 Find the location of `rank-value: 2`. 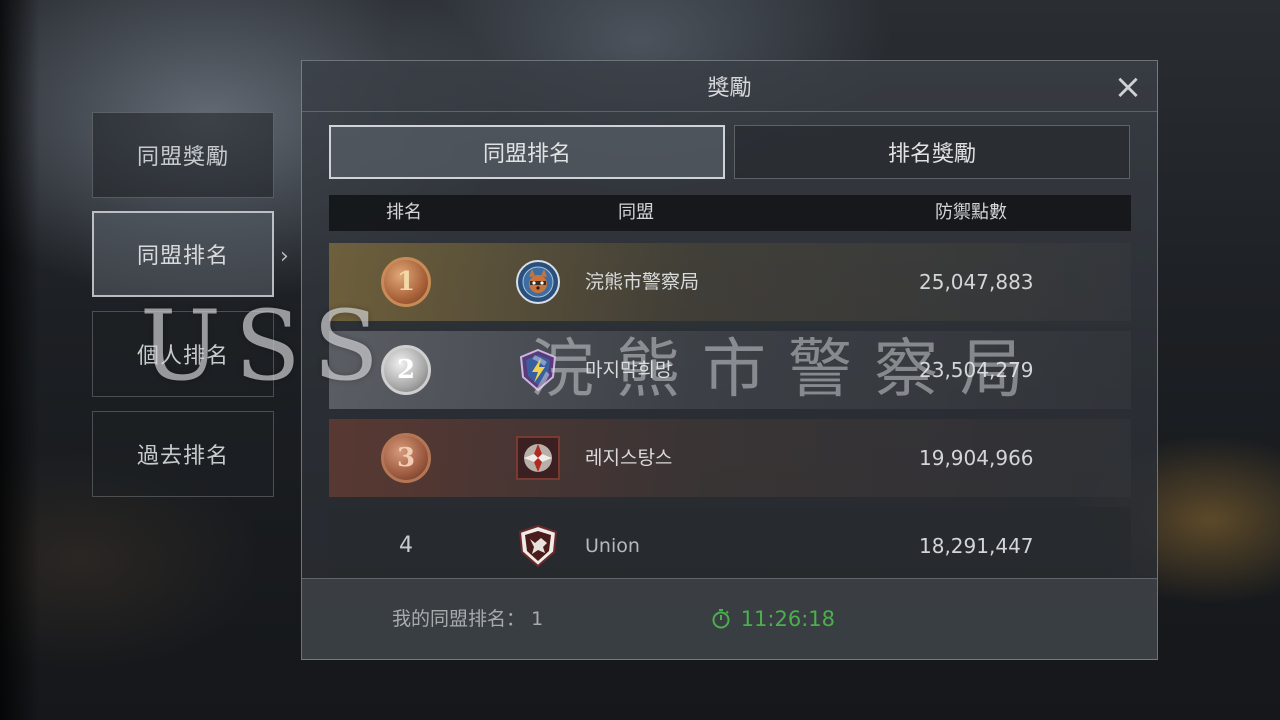

rank-value: 2 is located at coordinates (406, 370).